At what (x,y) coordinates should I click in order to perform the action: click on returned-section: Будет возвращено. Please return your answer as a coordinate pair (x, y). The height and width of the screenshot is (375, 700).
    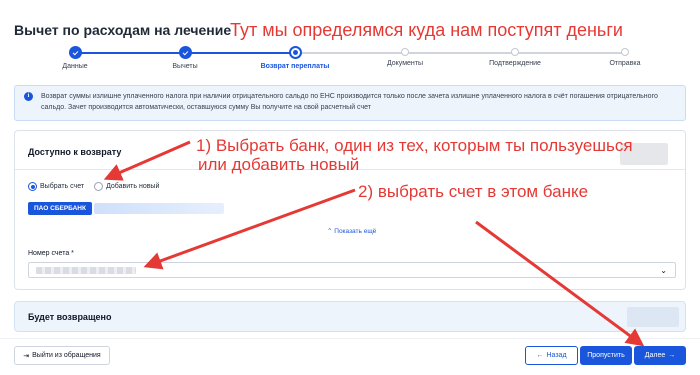
    Looking at the image, I should click on (350, 316).